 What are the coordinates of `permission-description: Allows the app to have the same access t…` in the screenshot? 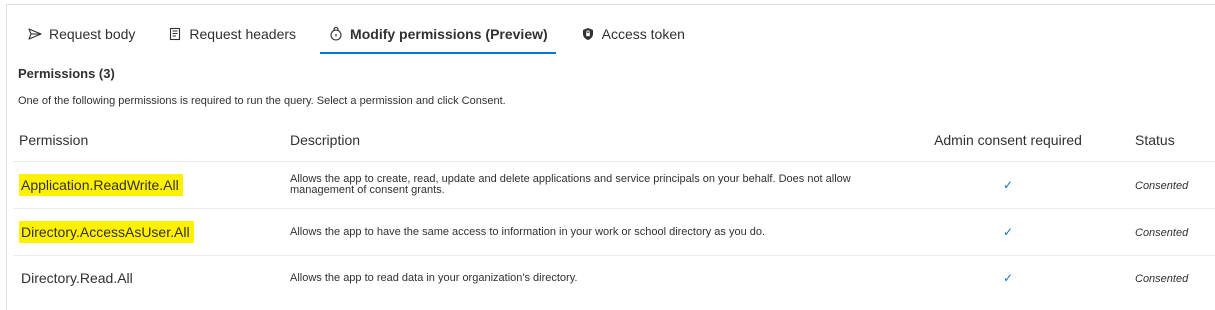 It's located at (528, 231).